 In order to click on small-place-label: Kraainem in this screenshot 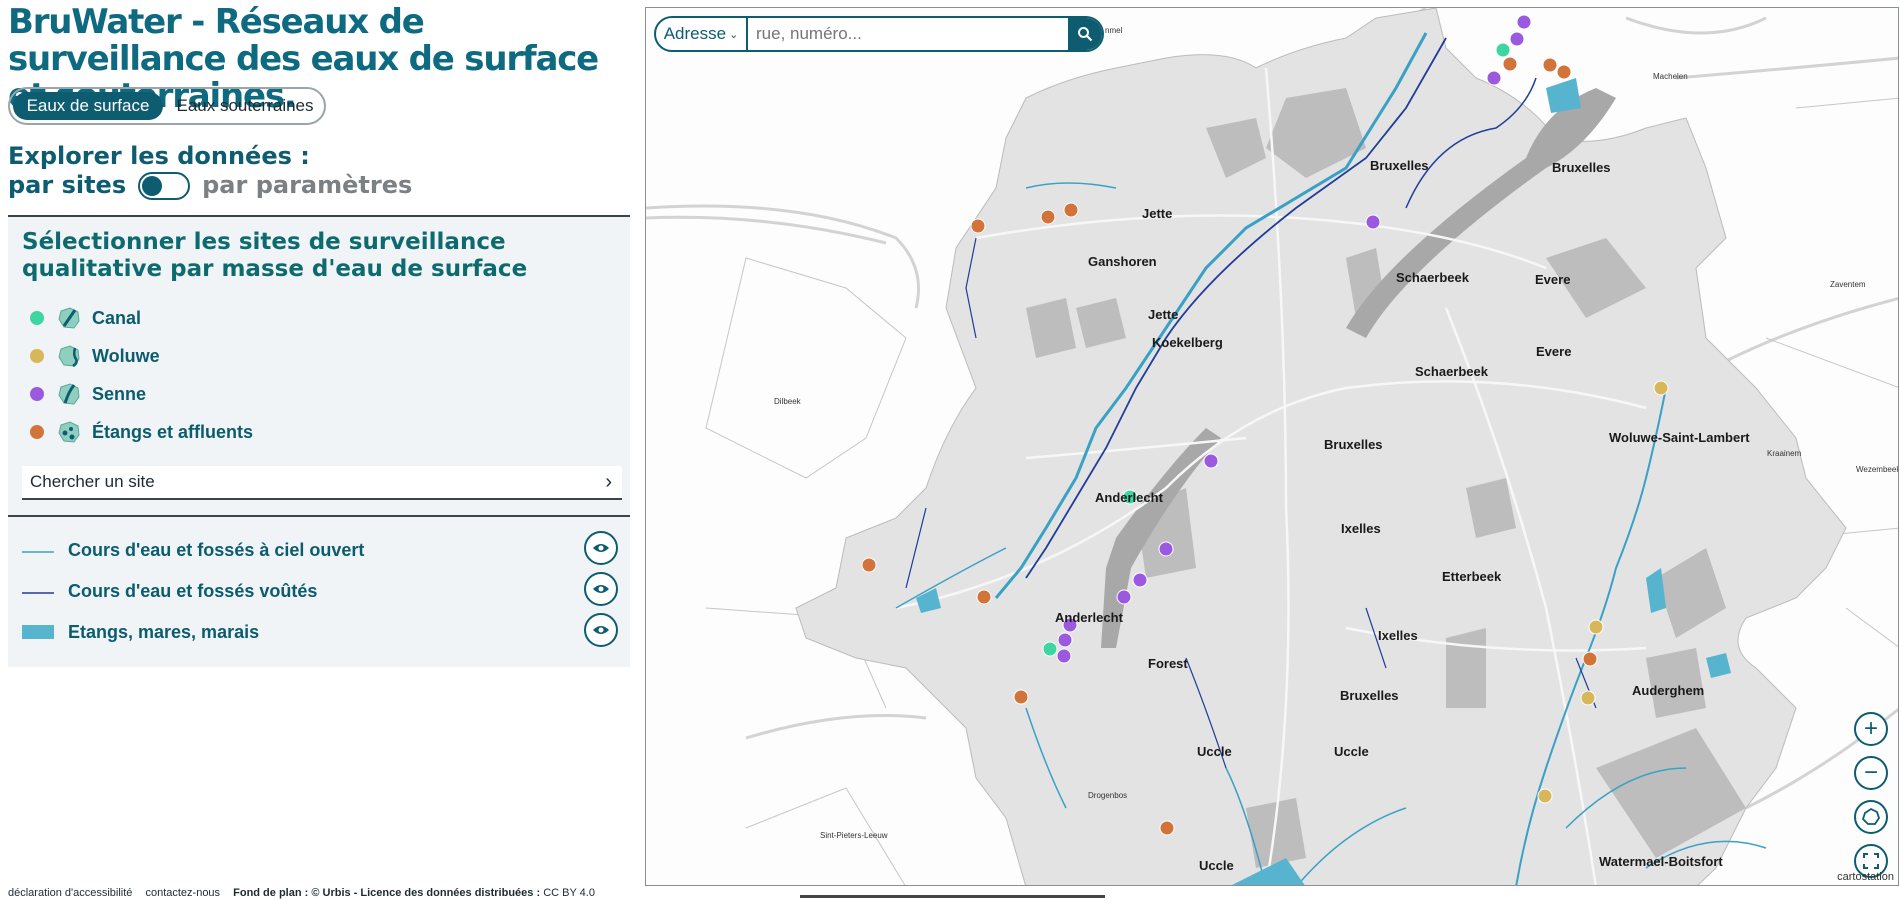, I will do `click(1784, 453)`.